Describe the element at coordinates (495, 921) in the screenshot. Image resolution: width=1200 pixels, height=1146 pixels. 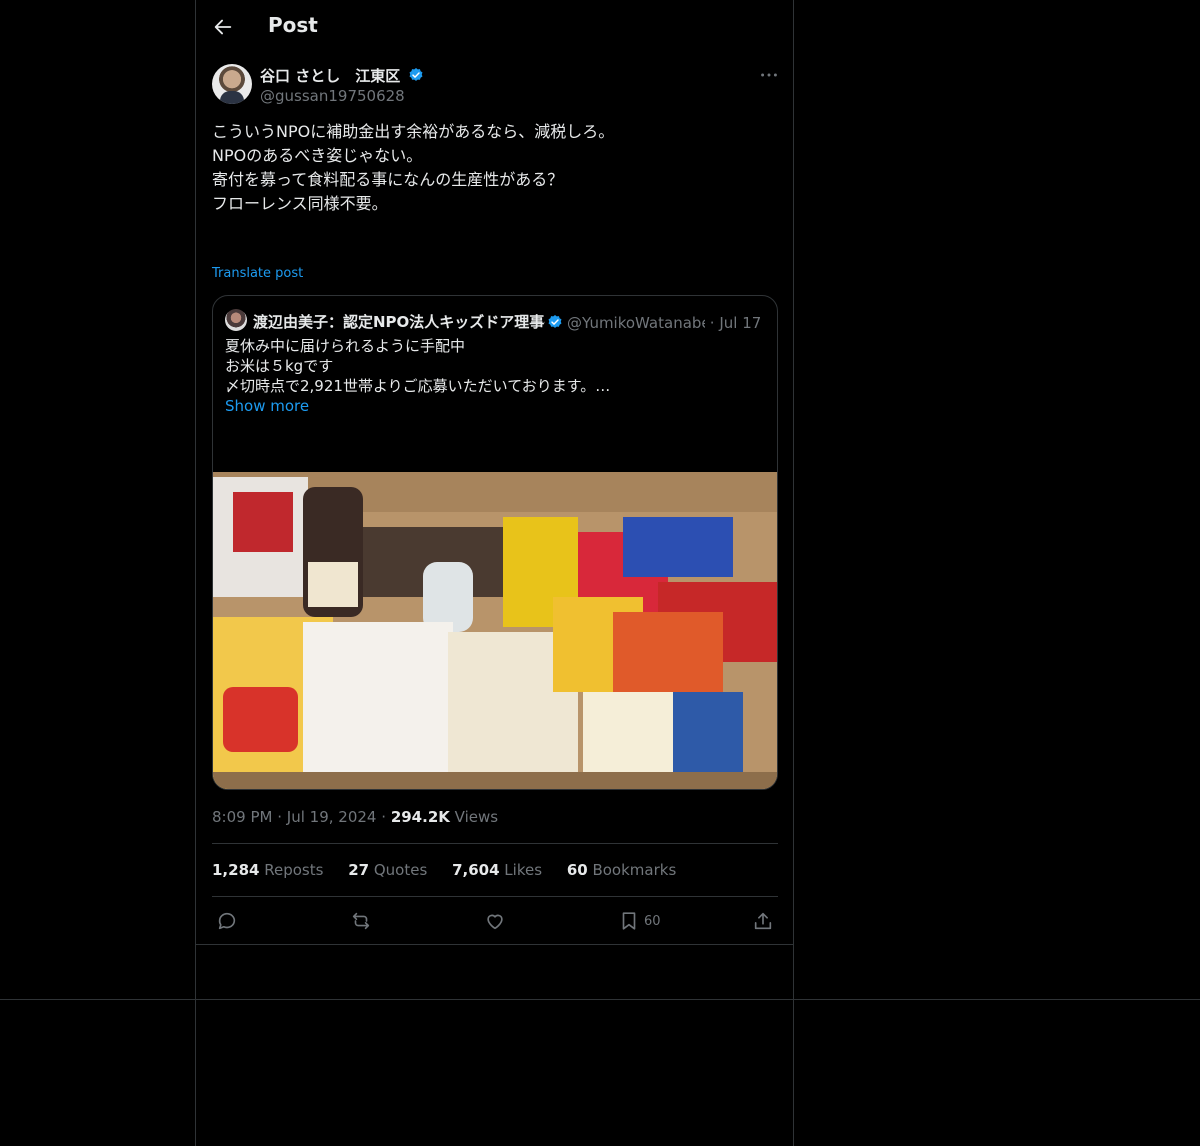
I see `like-icon` at that location.